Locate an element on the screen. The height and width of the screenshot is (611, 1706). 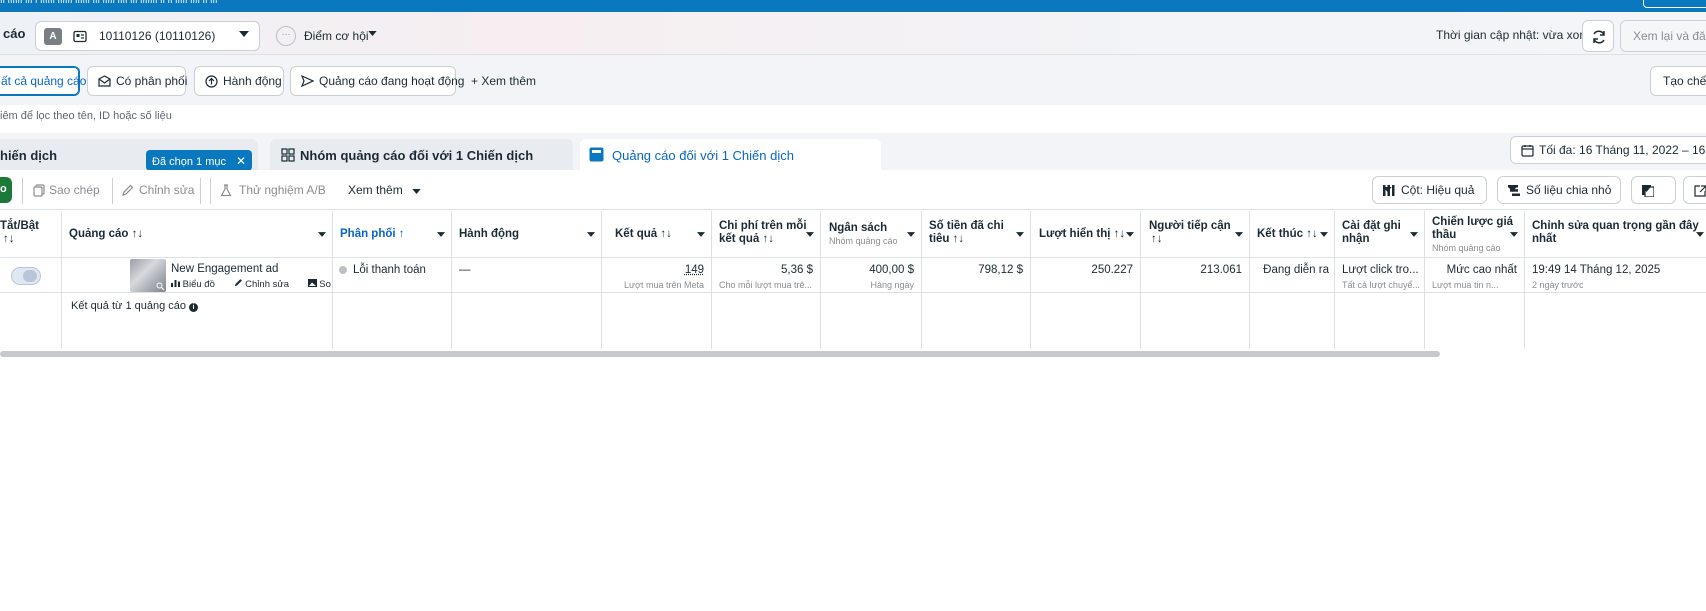
ad-thumbnail is located at coordinates (148, 275).